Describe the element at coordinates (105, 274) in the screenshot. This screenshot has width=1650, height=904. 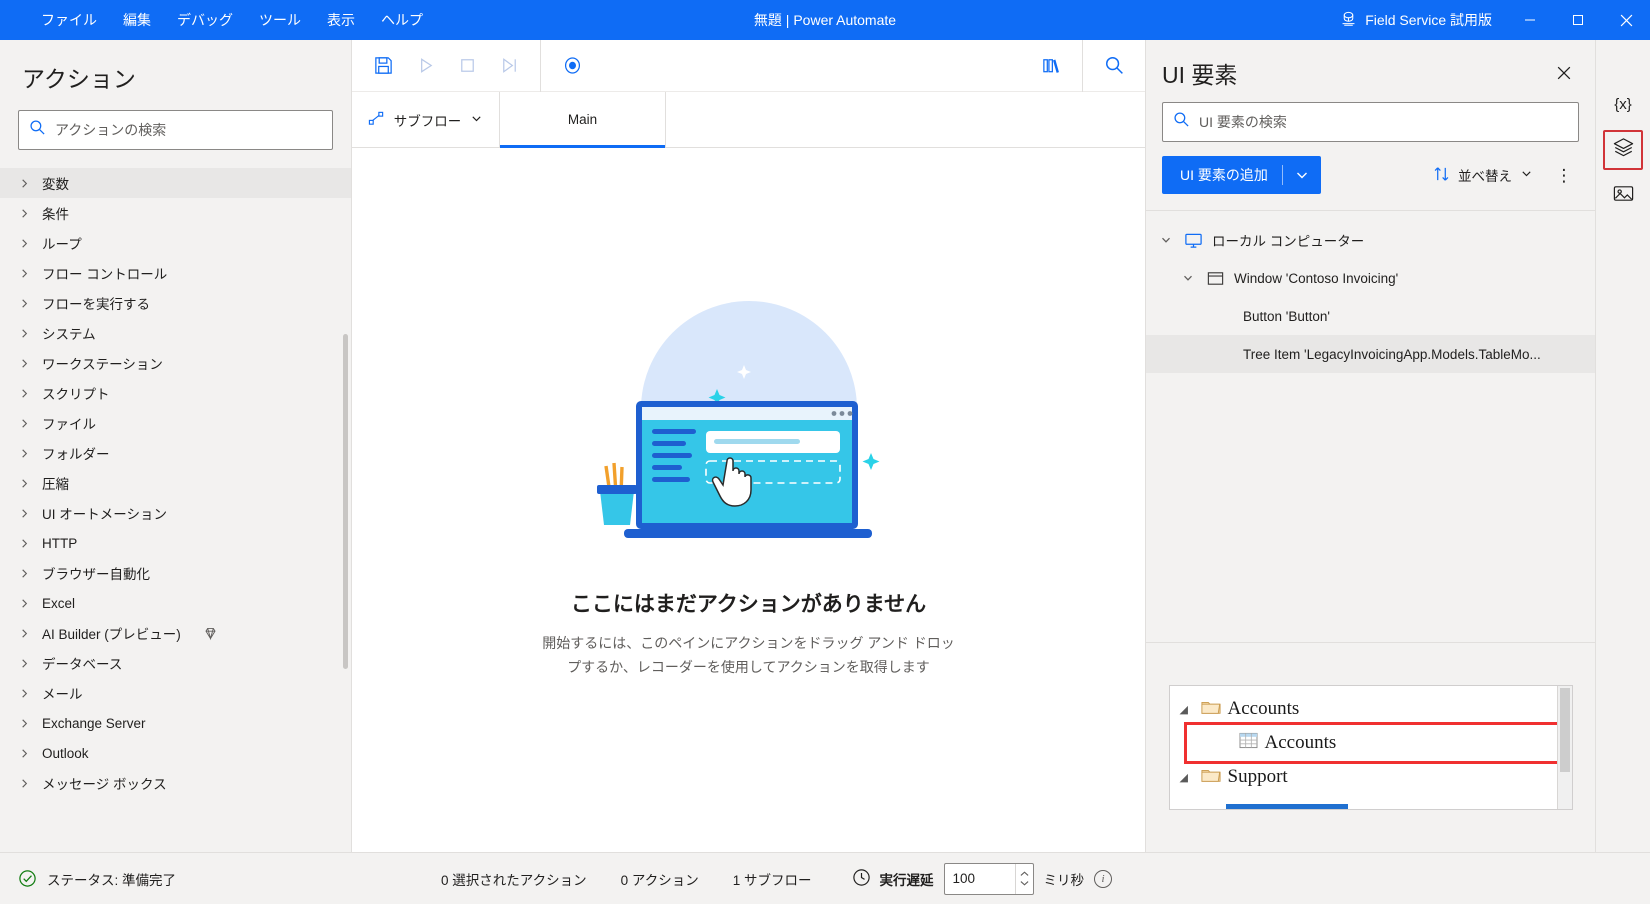
I see `action-category-label: フロー コントロール` at that location.